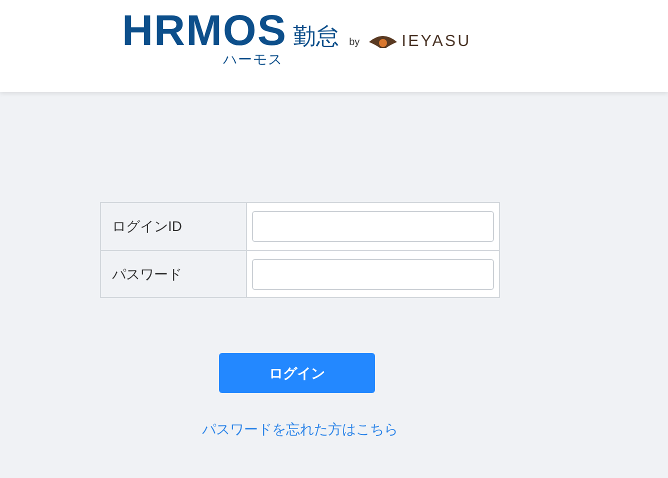 The height and width of the screenshot is (478, 668). Describe the element at coordinates (316, 36) in the screenshot. I see `product-name: 勤怠` at that location.